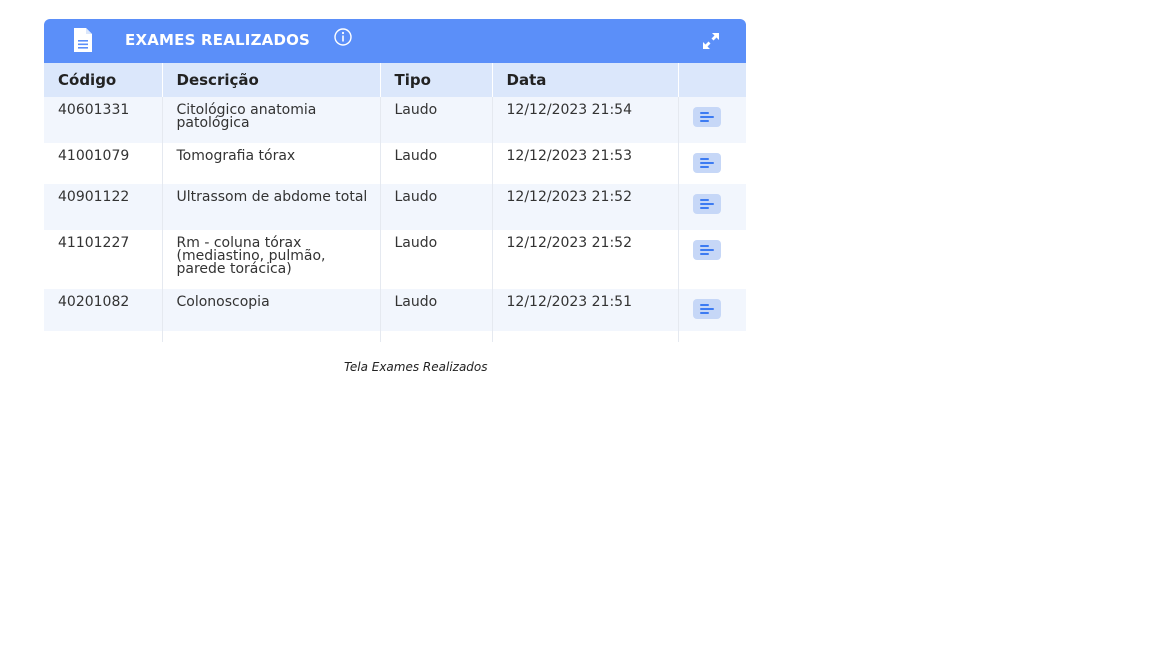  I want to click on table-header-row: Código Descrição Tipo Data, so click(395, 80).